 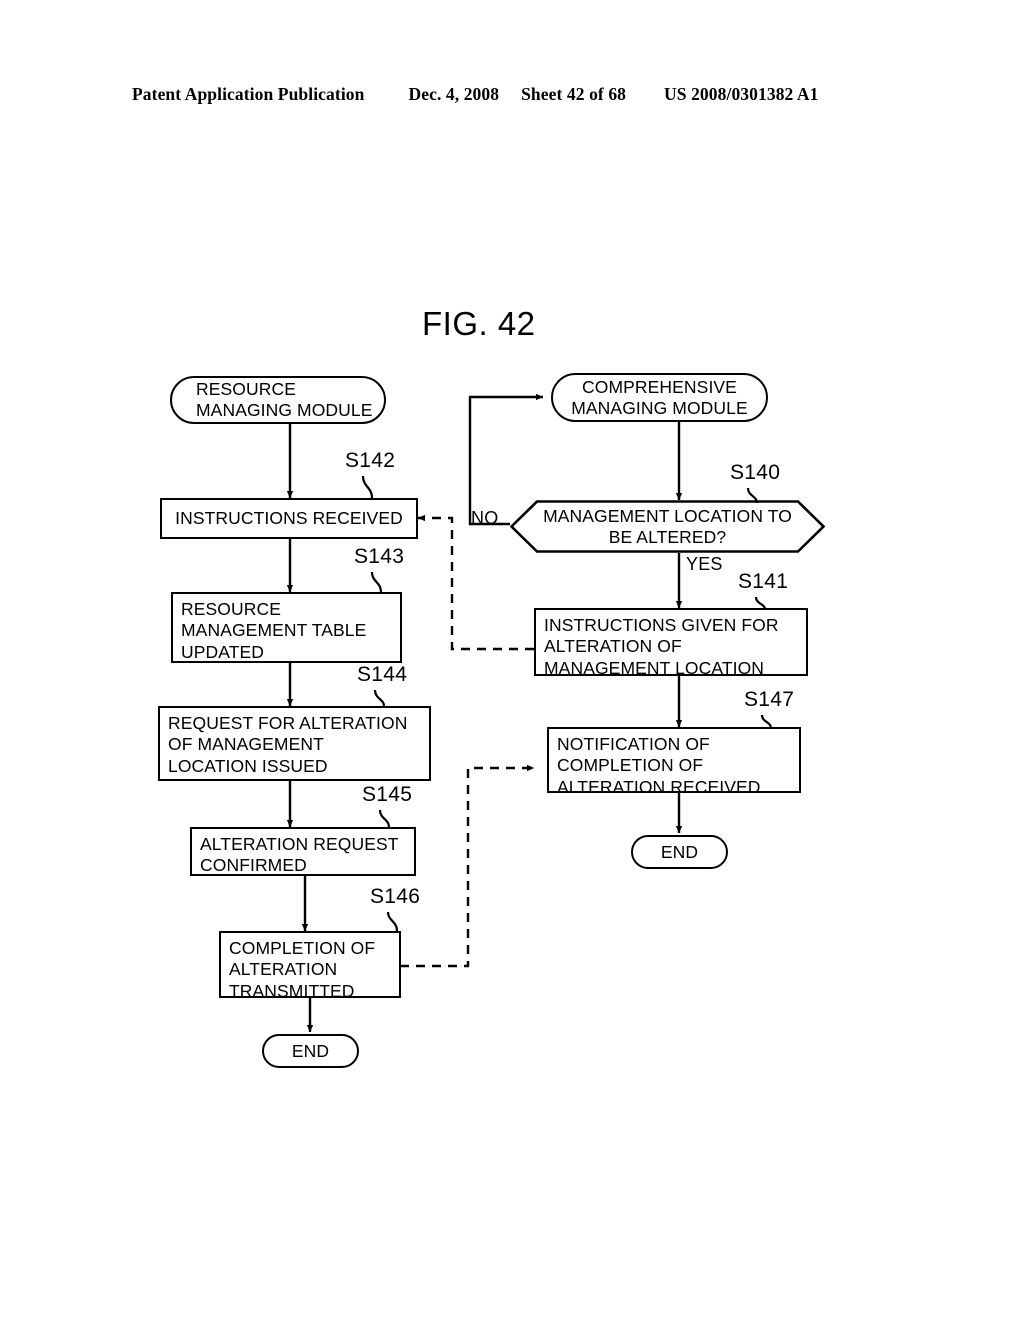 What do you see at coordinates (248, 94) in the screenshot?
I see `header-publication: Patent Application Publication` at bounding box center [248, 94].